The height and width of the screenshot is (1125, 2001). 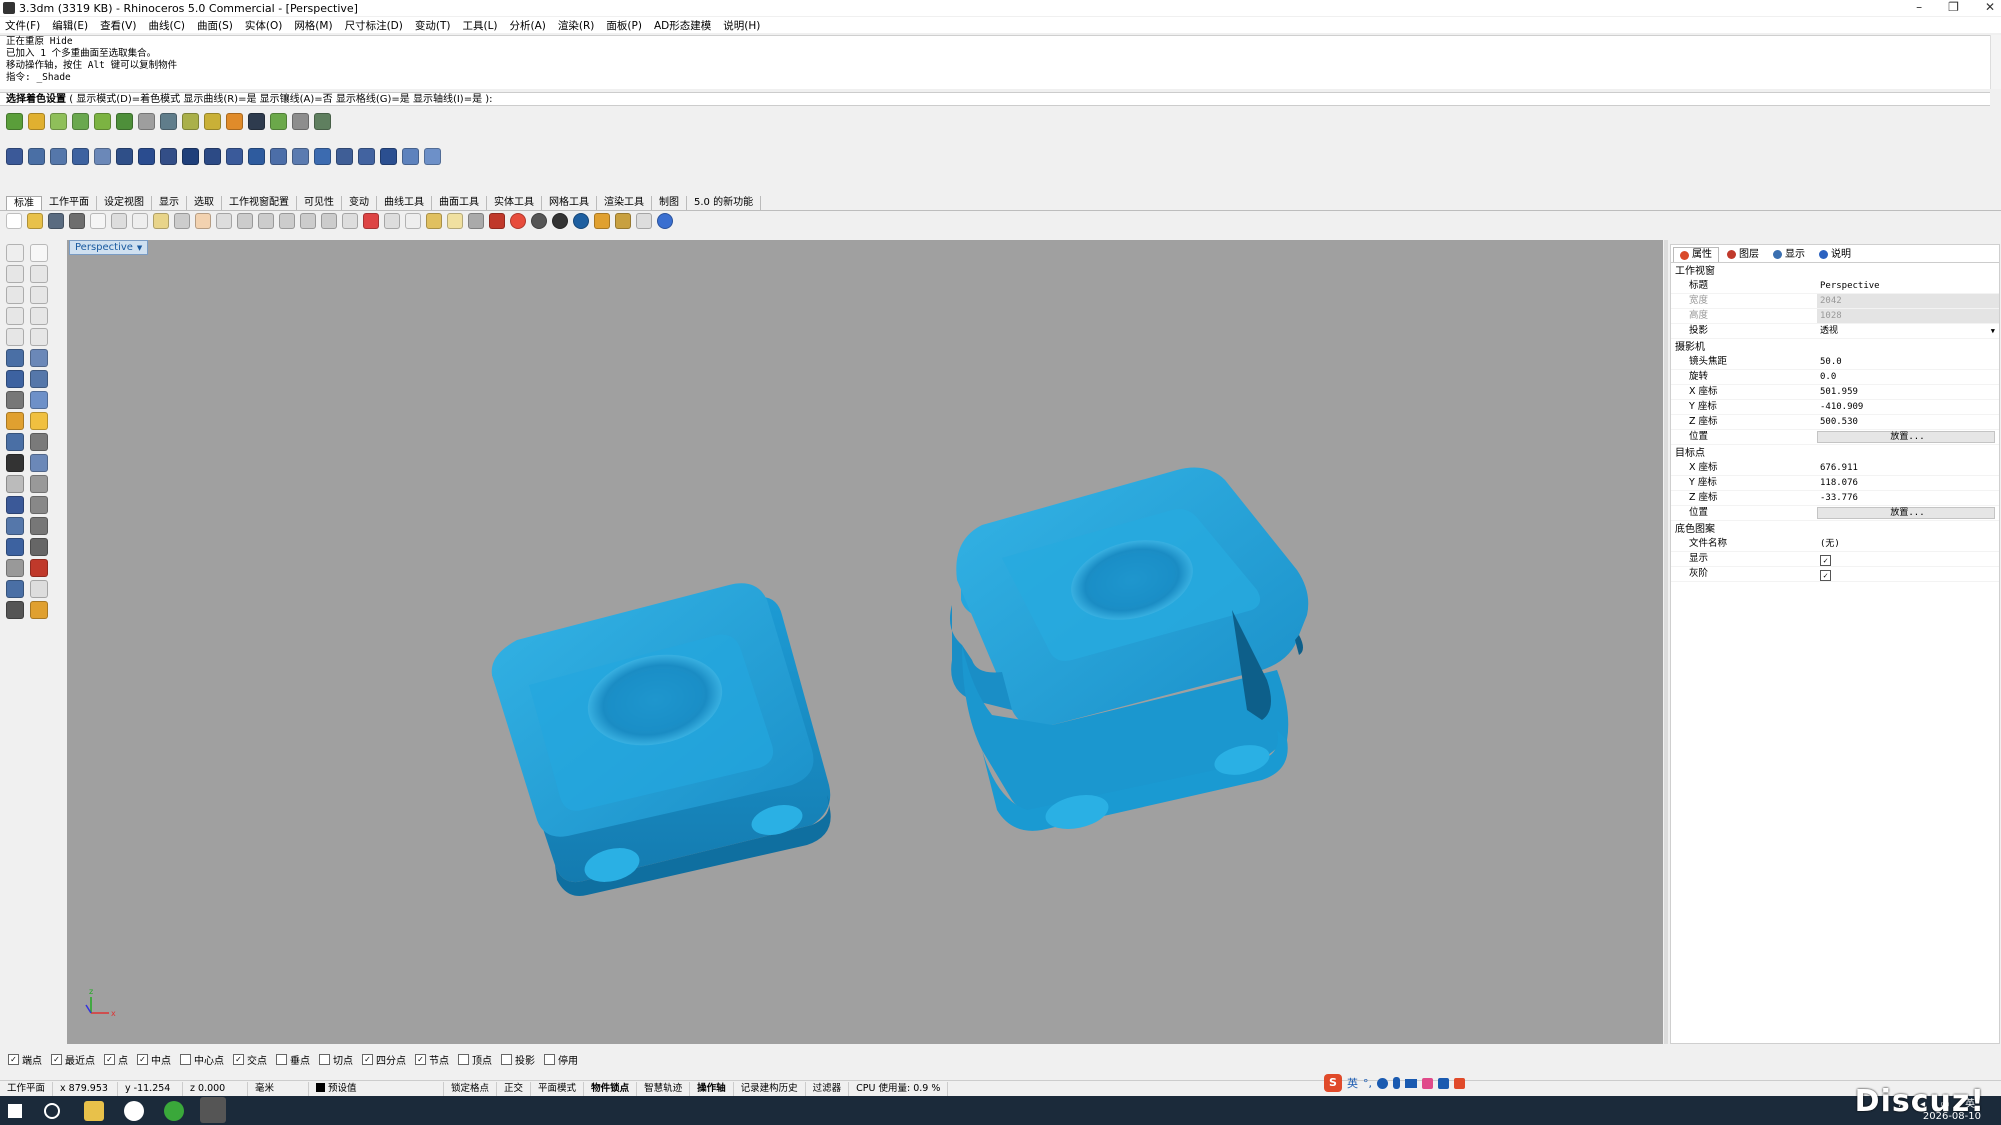 I want to click on menu-edit: 编辑(E), so click(x=70, y=25).